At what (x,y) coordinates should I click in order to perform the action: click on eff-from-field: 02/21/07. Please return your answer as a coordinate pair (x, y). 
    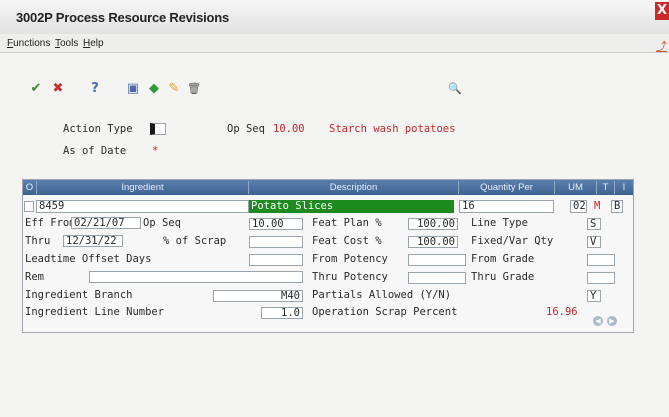
    Looking at the image, I should click on (106, 223).